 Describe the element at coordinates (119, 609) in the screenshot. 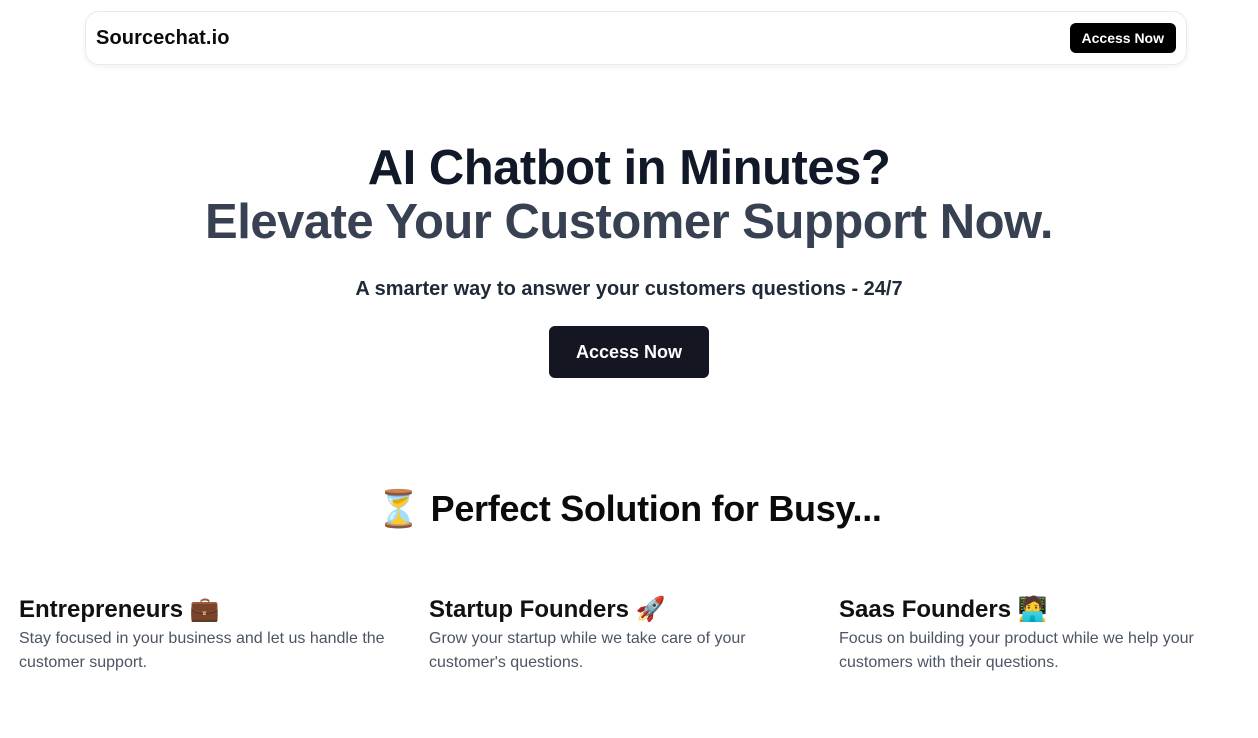

I see `feature-title: Entrepreneurs 💼` at that location.